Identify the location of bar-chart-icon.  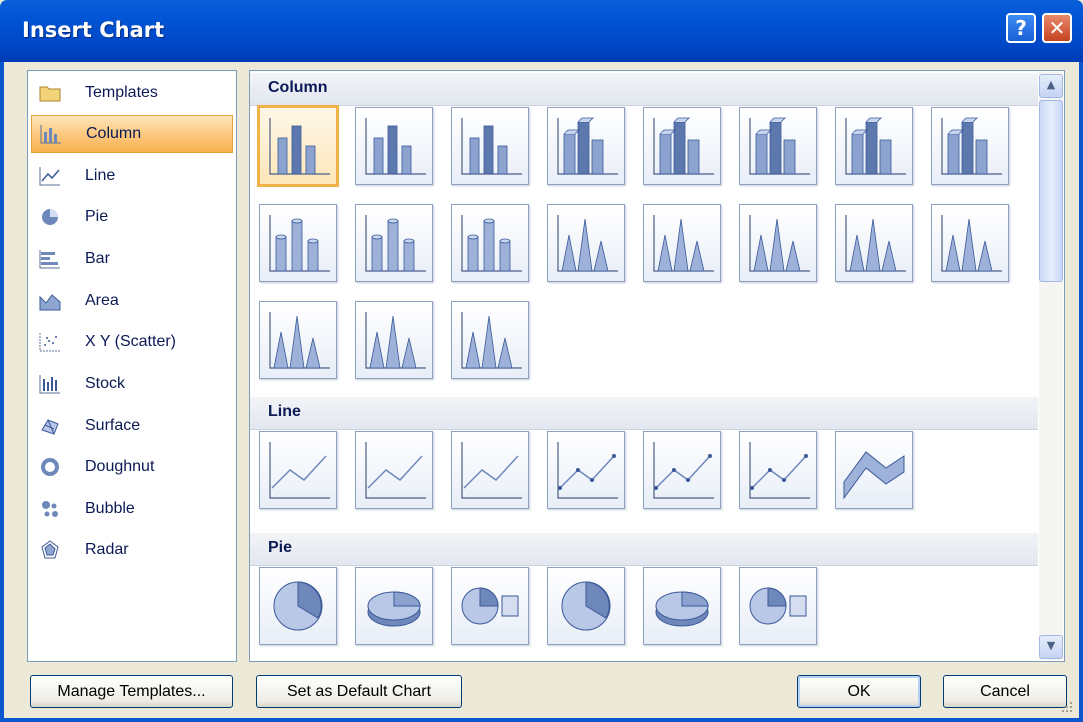
(50, 259).